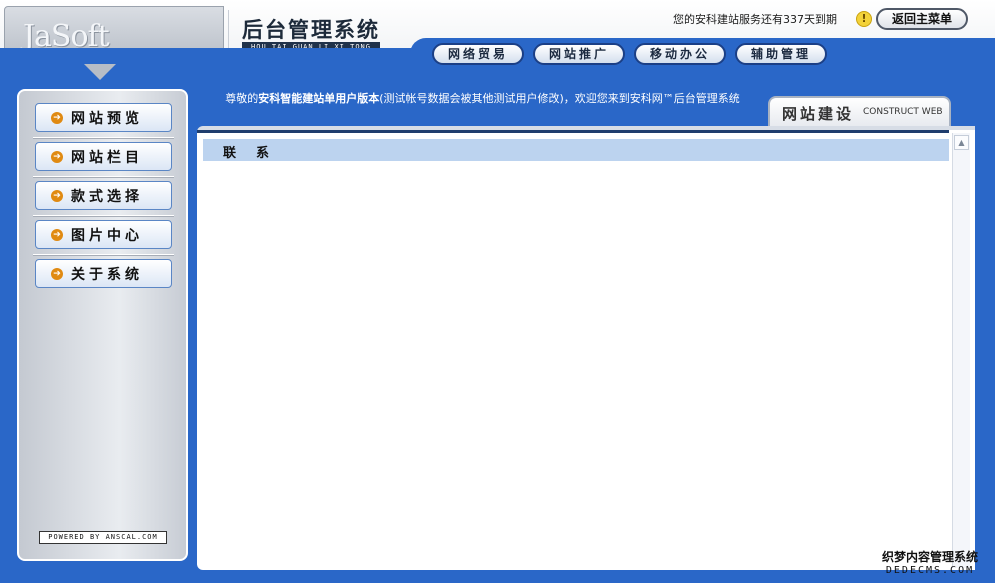  I want to click on sidebar-item-image-center: ➔ 图片中心, so click(103, 234).